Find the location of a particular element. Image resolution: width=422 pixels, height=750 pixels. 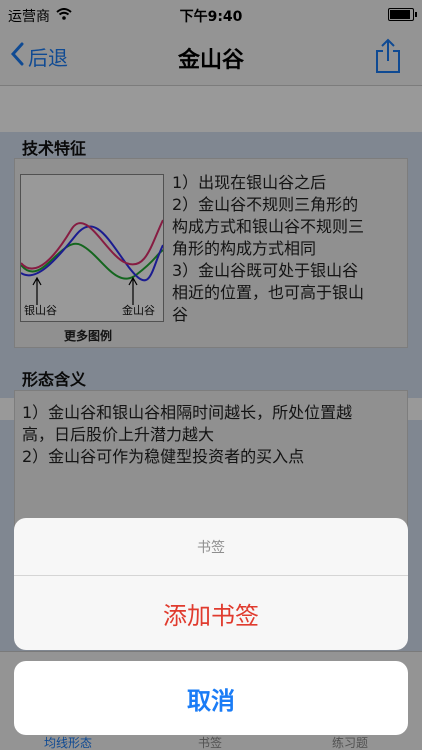

cancel-button: 取消 is located at coordinates (211, 698).